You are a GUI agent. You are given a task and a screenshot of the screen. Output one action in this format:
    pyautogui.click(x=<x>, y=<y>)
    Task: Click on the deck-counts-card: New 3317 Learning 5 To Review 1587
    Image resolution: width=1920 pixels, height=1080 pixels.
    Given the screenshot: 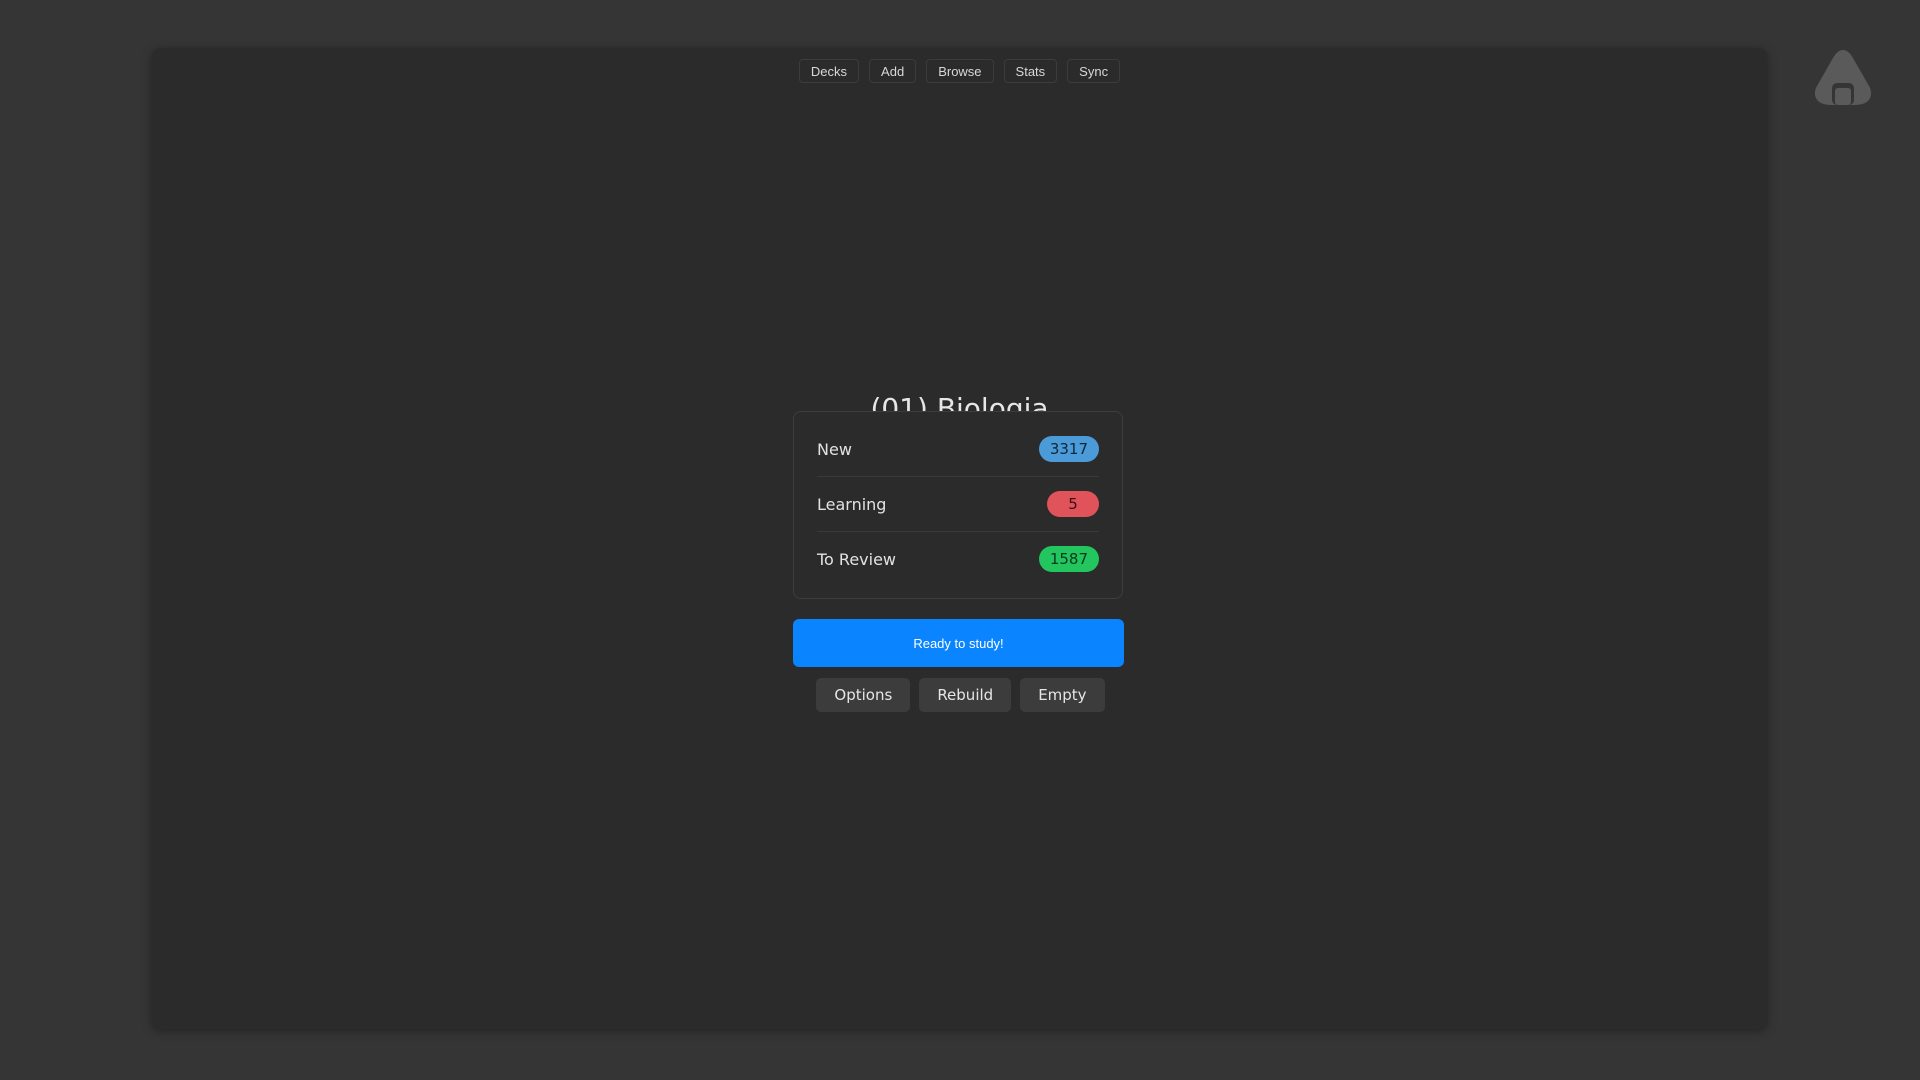 What is the action you would take?
    pyautogui.click(x=958, y=505)
    